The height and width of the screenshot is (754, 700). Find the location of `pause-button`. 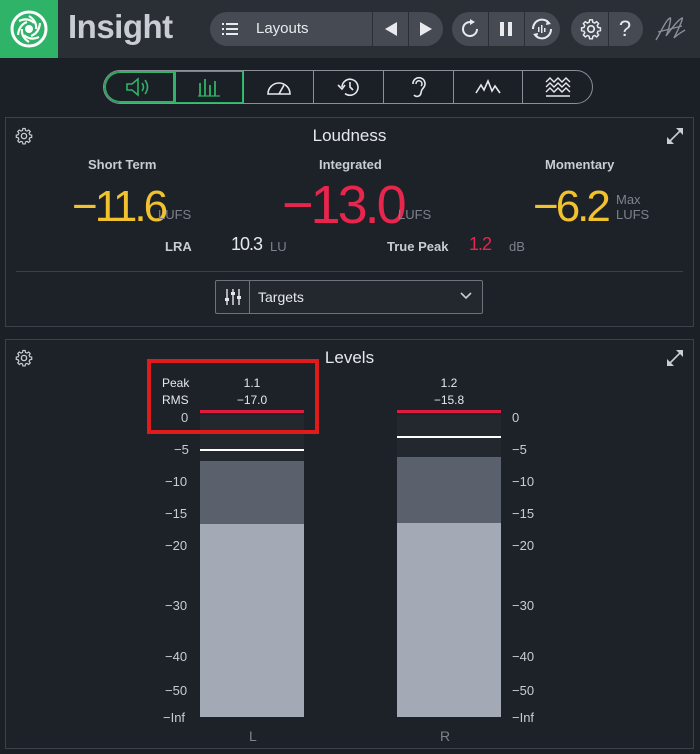

pause-button is located at coordinates (506, 29).